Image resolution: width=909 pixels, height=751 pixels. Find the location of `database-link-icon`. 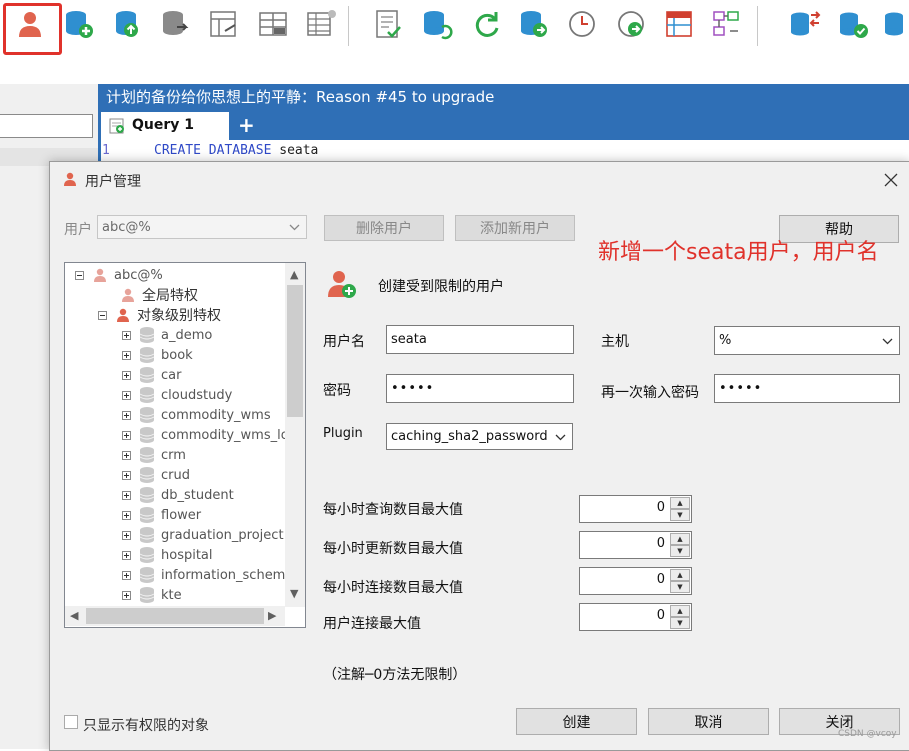

database-link-icon is located at coordinates (894, 24).